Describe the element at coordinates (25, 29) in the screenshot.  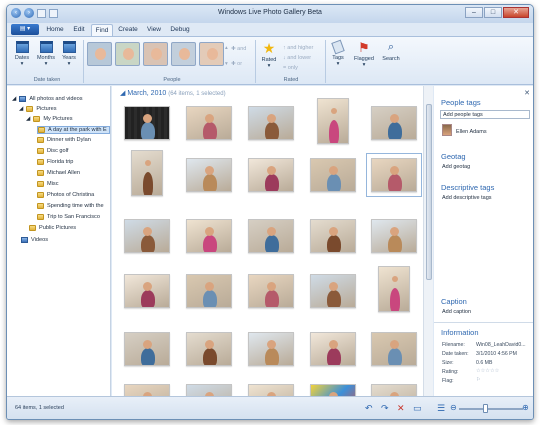
I see `application-menu-button: ▤ ▾` at that location.